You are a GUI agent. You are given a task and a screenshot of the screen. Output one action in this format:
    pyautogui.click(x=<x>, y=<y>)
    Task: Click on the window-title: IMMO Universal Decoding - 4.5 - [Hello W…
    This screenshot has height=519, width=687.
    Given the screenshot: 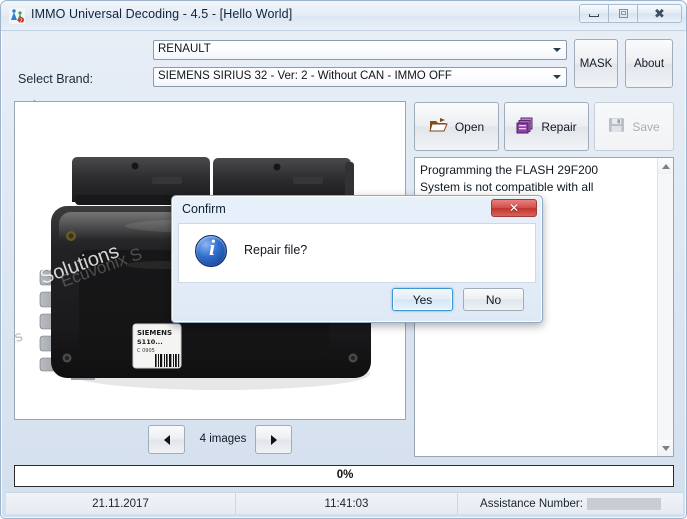 What is the action you would take?
    pyautogui.click(x=162, y=14)
    